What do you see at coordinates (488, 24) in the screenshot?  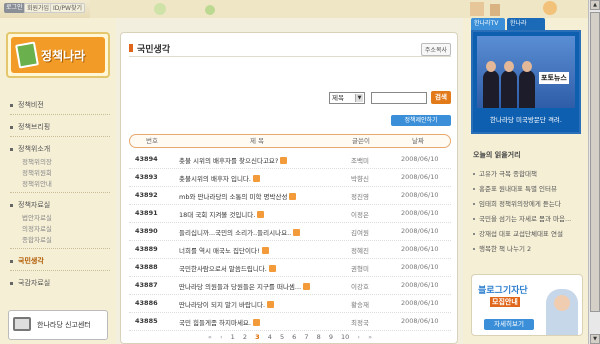 I see `tab-hannara-tv: 한나라TV` at bounding box center [488, 24].